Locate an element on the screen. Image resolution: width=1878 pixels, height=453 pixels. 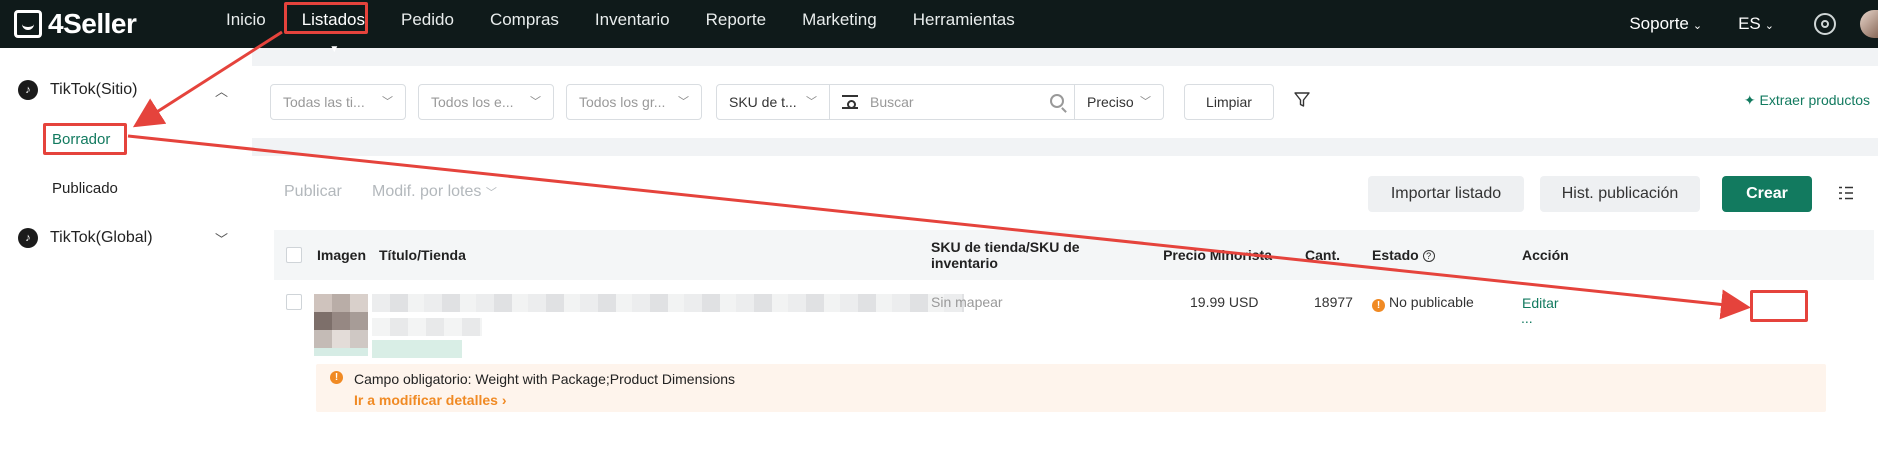
col-action: Acción is located at coordinates (1545, 255).